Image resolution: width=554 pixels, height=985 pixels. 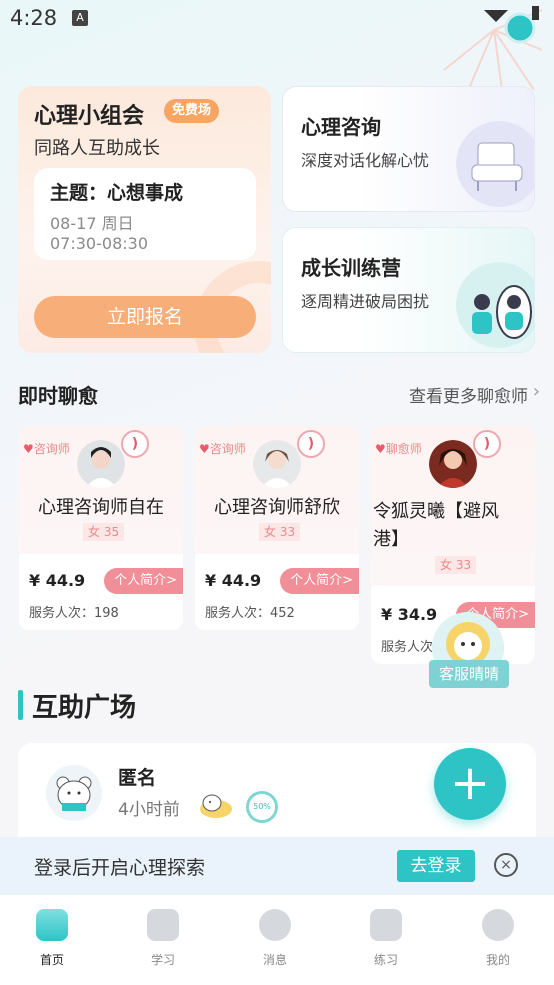 What do you see at coordinates (469, 674) in the screenshot?
I see `customer-service-button: 客服晴晴` at bounding box center [469, 674].